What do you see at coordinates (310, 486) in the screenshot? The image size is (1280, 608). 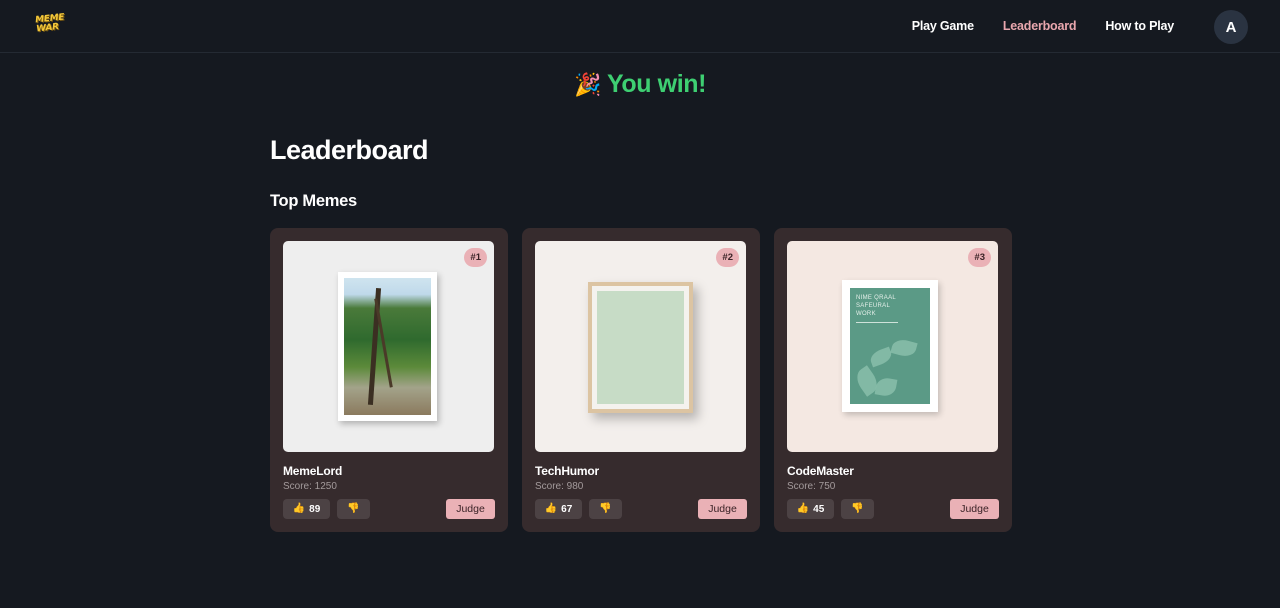 I see `meme-score: Score: 1250` at bounding box center [310, 486].